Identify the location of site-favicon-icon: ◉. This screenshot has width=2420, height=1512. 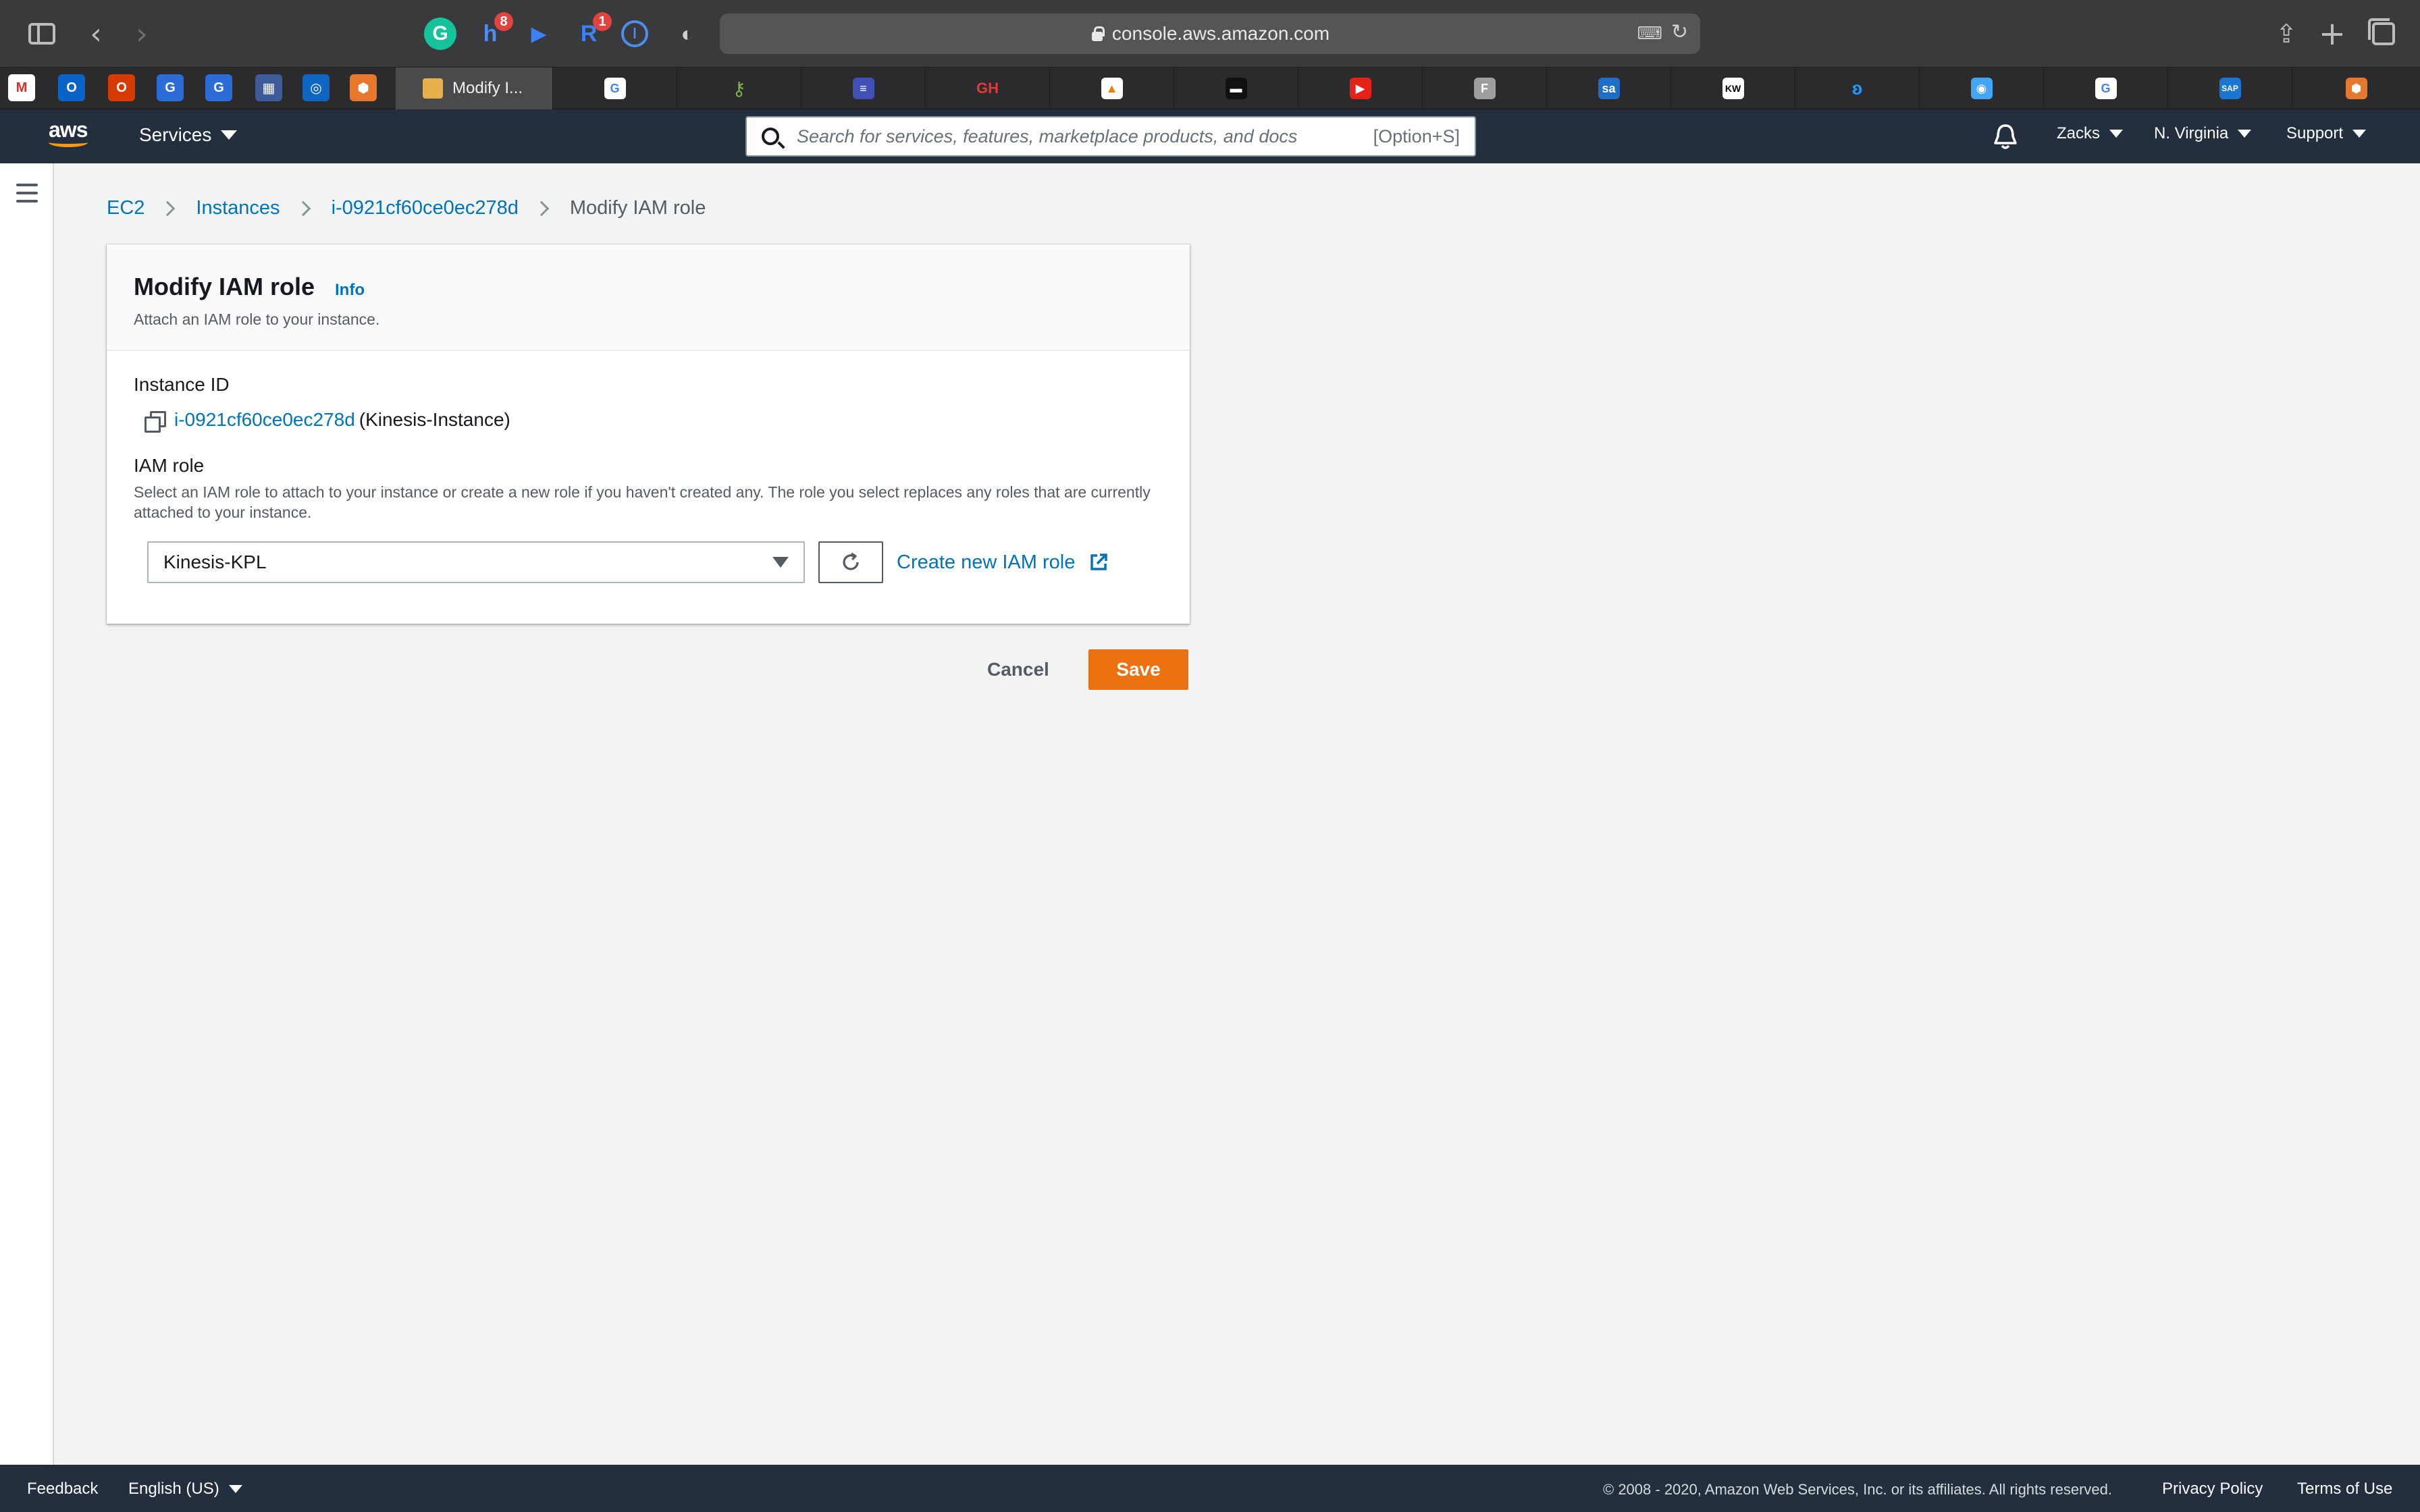
(1981, 89).